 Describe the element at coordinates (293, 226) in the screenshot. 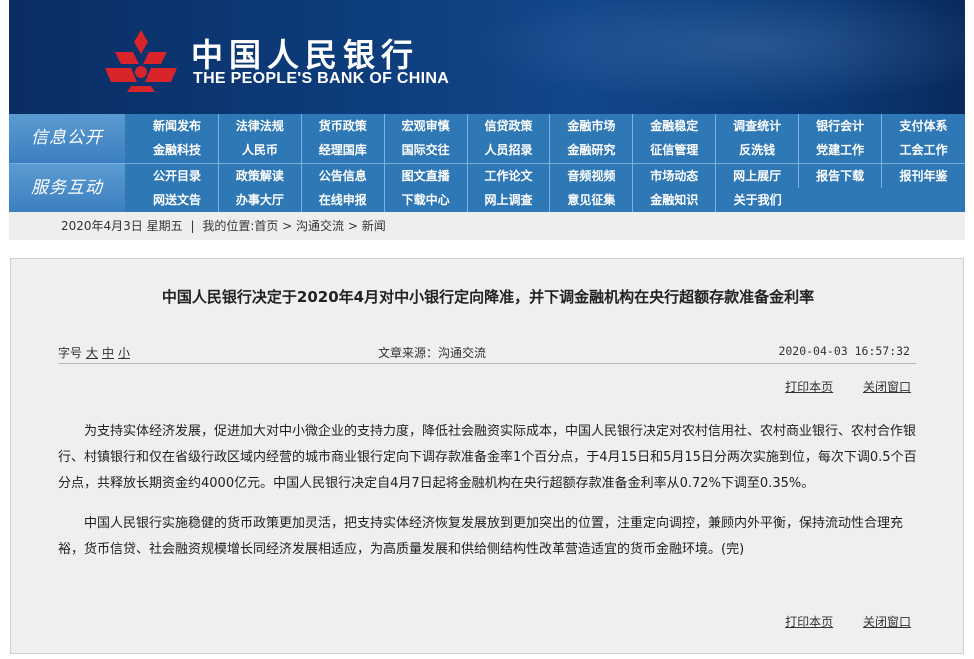

I see `breadcrumb-location: 我的位置:首页 > 沟通交流 > 新闻` at that location.